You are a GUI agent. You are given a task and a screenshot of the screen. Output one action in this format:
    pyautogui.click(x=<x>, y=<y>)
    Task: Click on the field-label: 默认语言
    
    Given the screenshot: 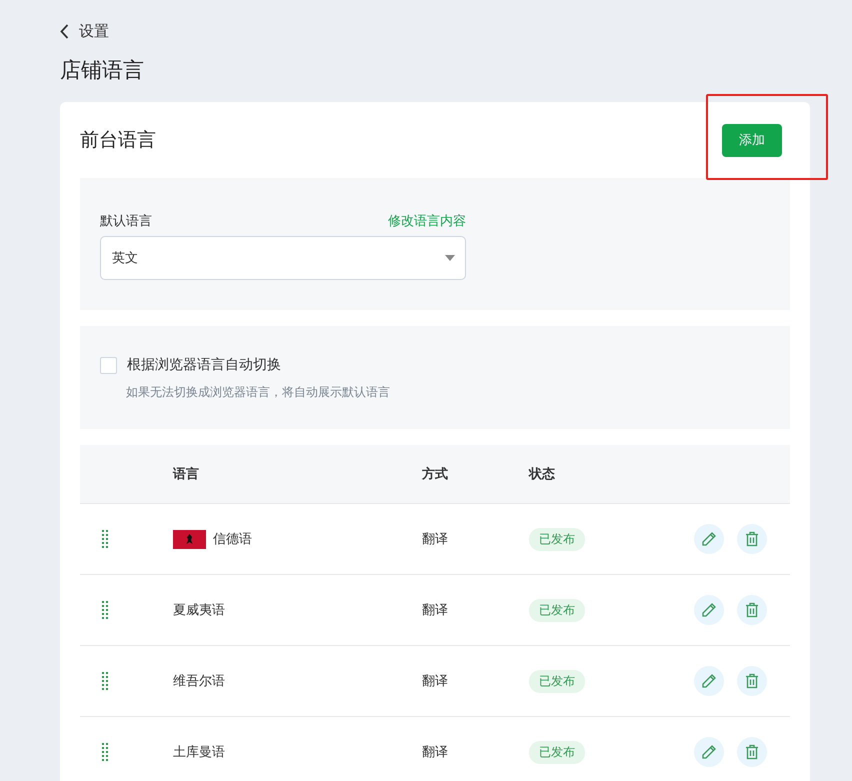 What is the action you would take?
    pyautogui.click(x=126, y=221)
    